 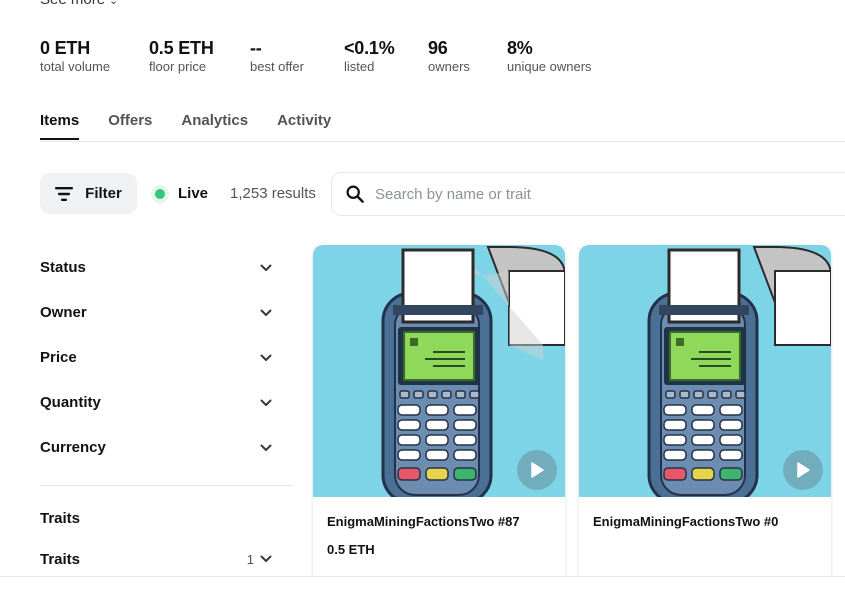 I want to click on filter-icon, so click(x=64, y=193).